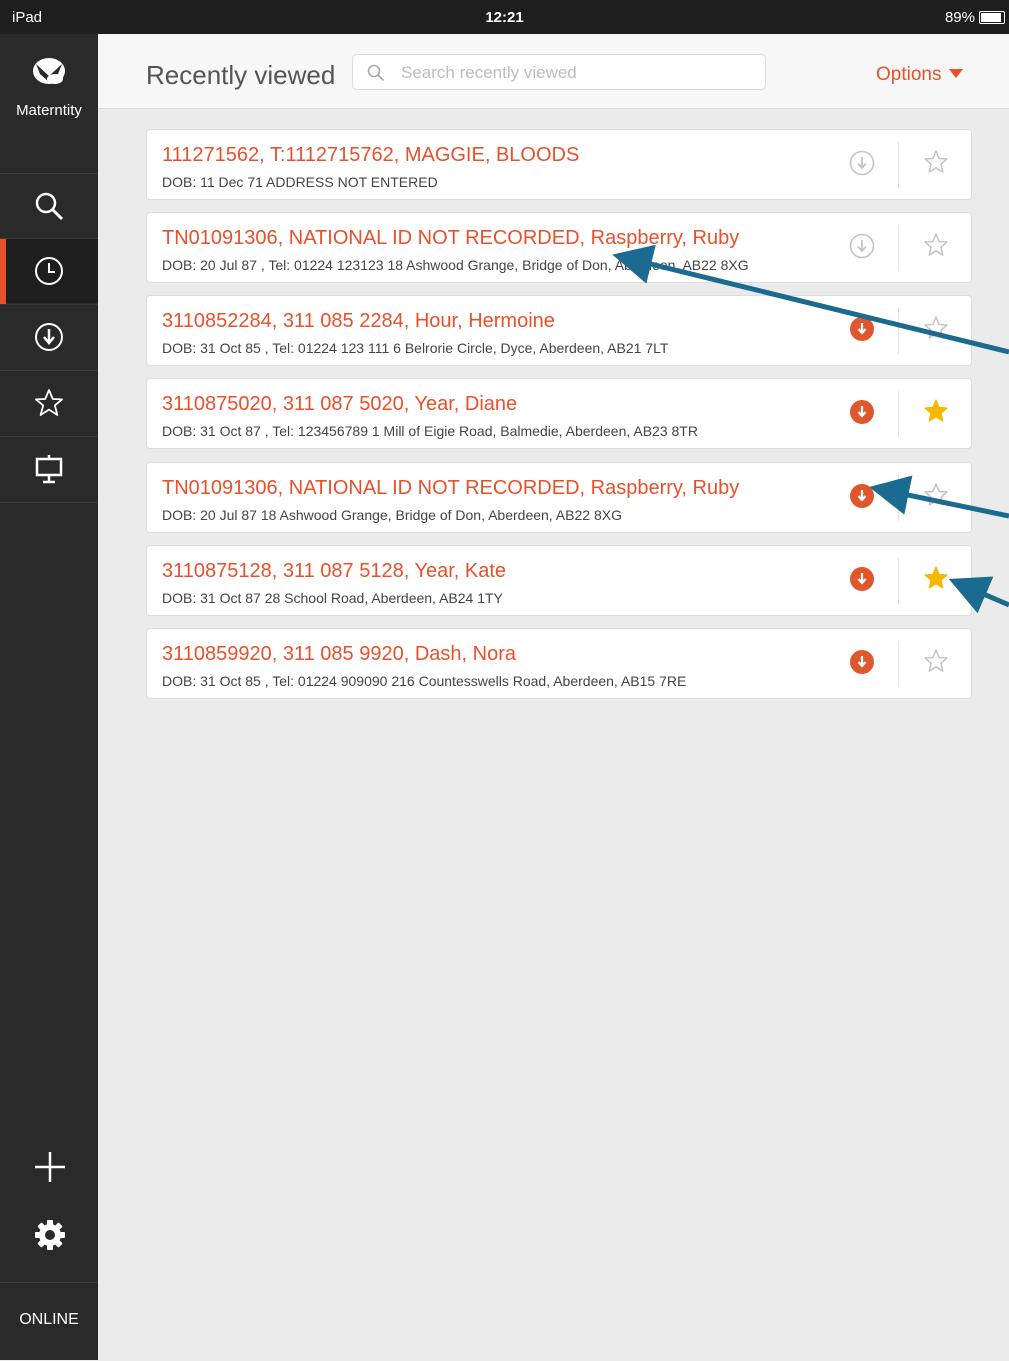 The width and height of the screenshot is (1009, 1361). I want to click on star-icon, so click(49, 402).